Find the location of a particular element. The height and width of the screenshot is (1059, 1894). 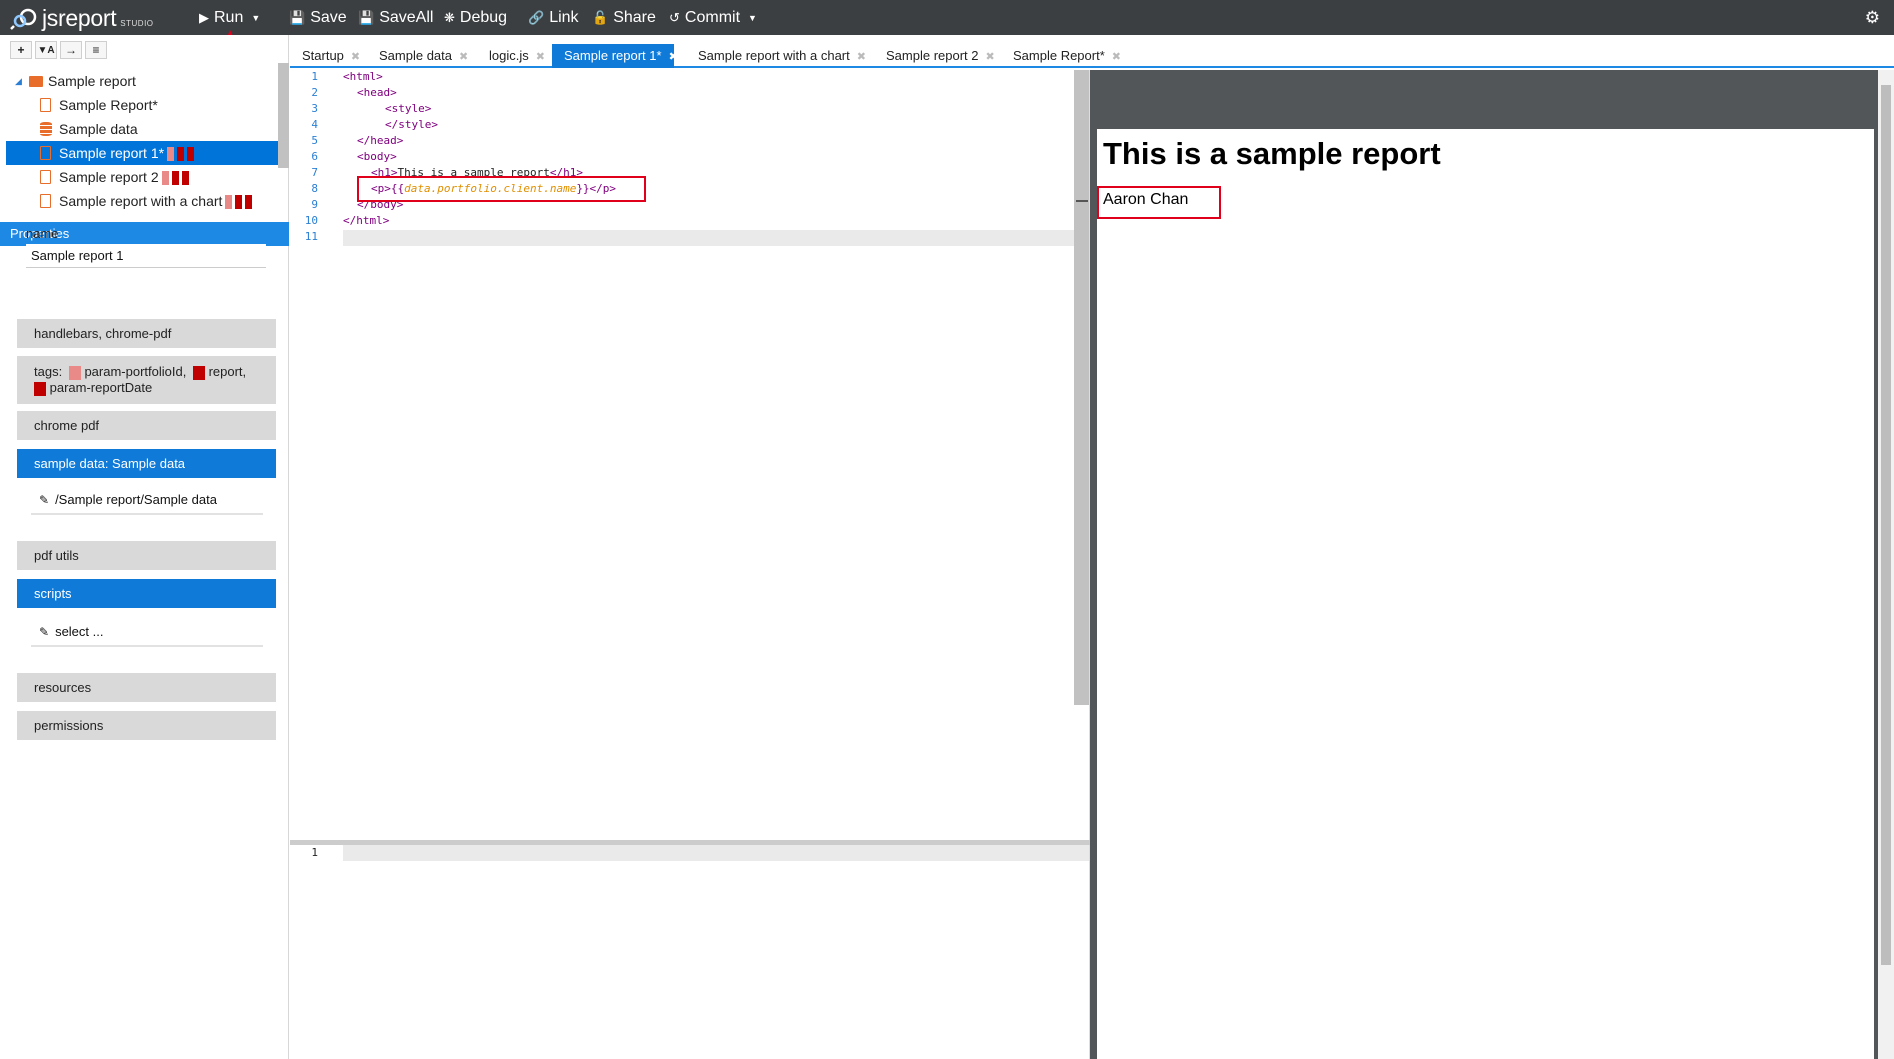

folder-open-icon is located at coordinates (36, 81).